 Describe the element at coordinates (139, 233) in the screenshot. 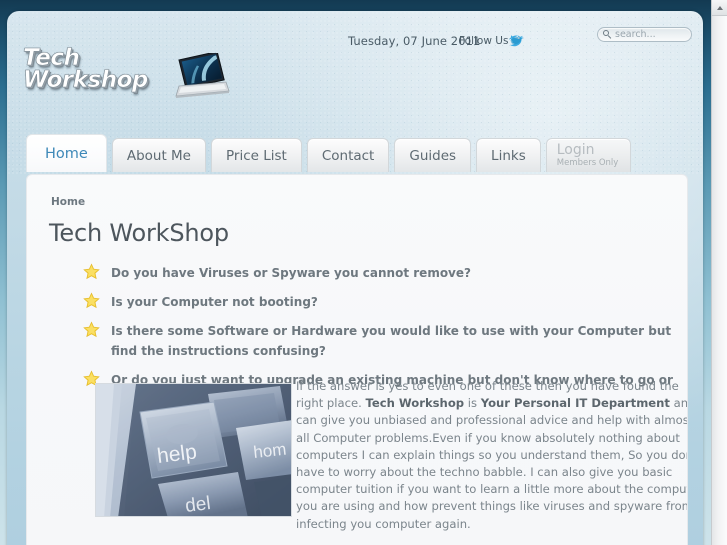

I see `page-title: Tech WorkShop` at that location.